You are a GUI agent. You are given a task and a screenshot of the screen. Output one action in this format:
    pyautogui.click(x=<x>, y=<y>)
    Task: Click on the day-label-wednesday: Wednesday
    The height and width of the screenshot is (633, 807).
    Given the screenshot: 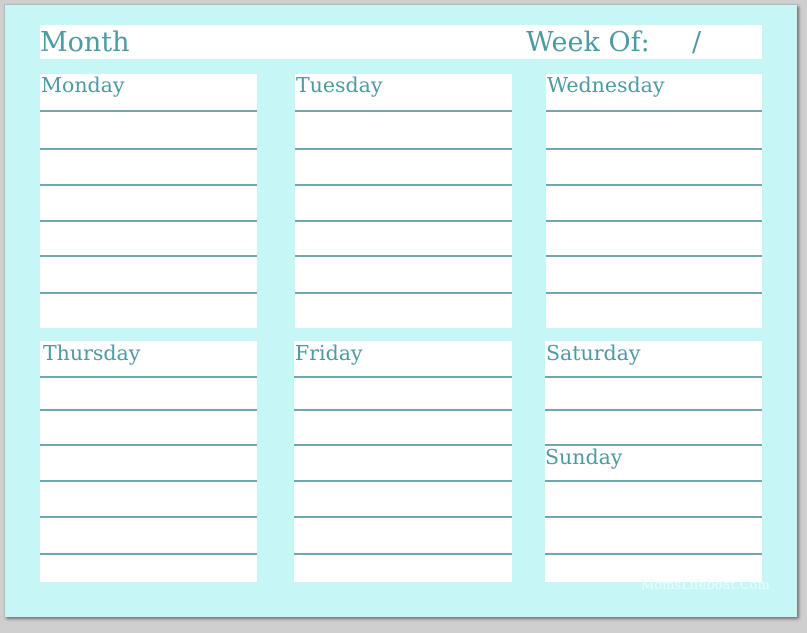 What is the action you would take?
    pyautogui.click(x=606, y=85)
    